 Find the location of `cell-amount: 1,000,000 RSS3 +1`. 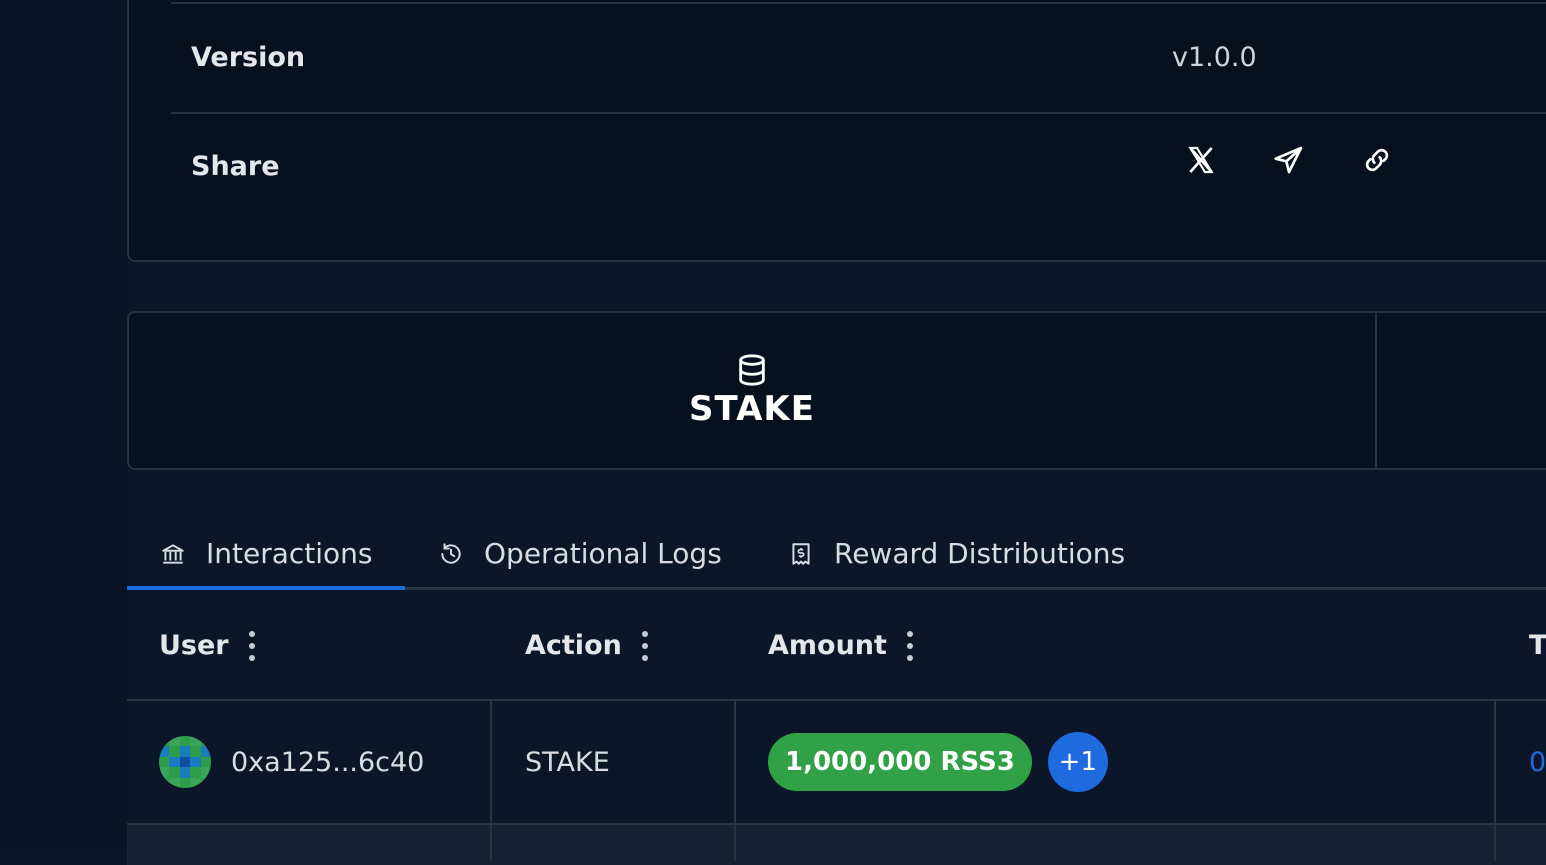

cell-amount: 1,000,000 RSS3 +1 is located at coordinates (938, 762).